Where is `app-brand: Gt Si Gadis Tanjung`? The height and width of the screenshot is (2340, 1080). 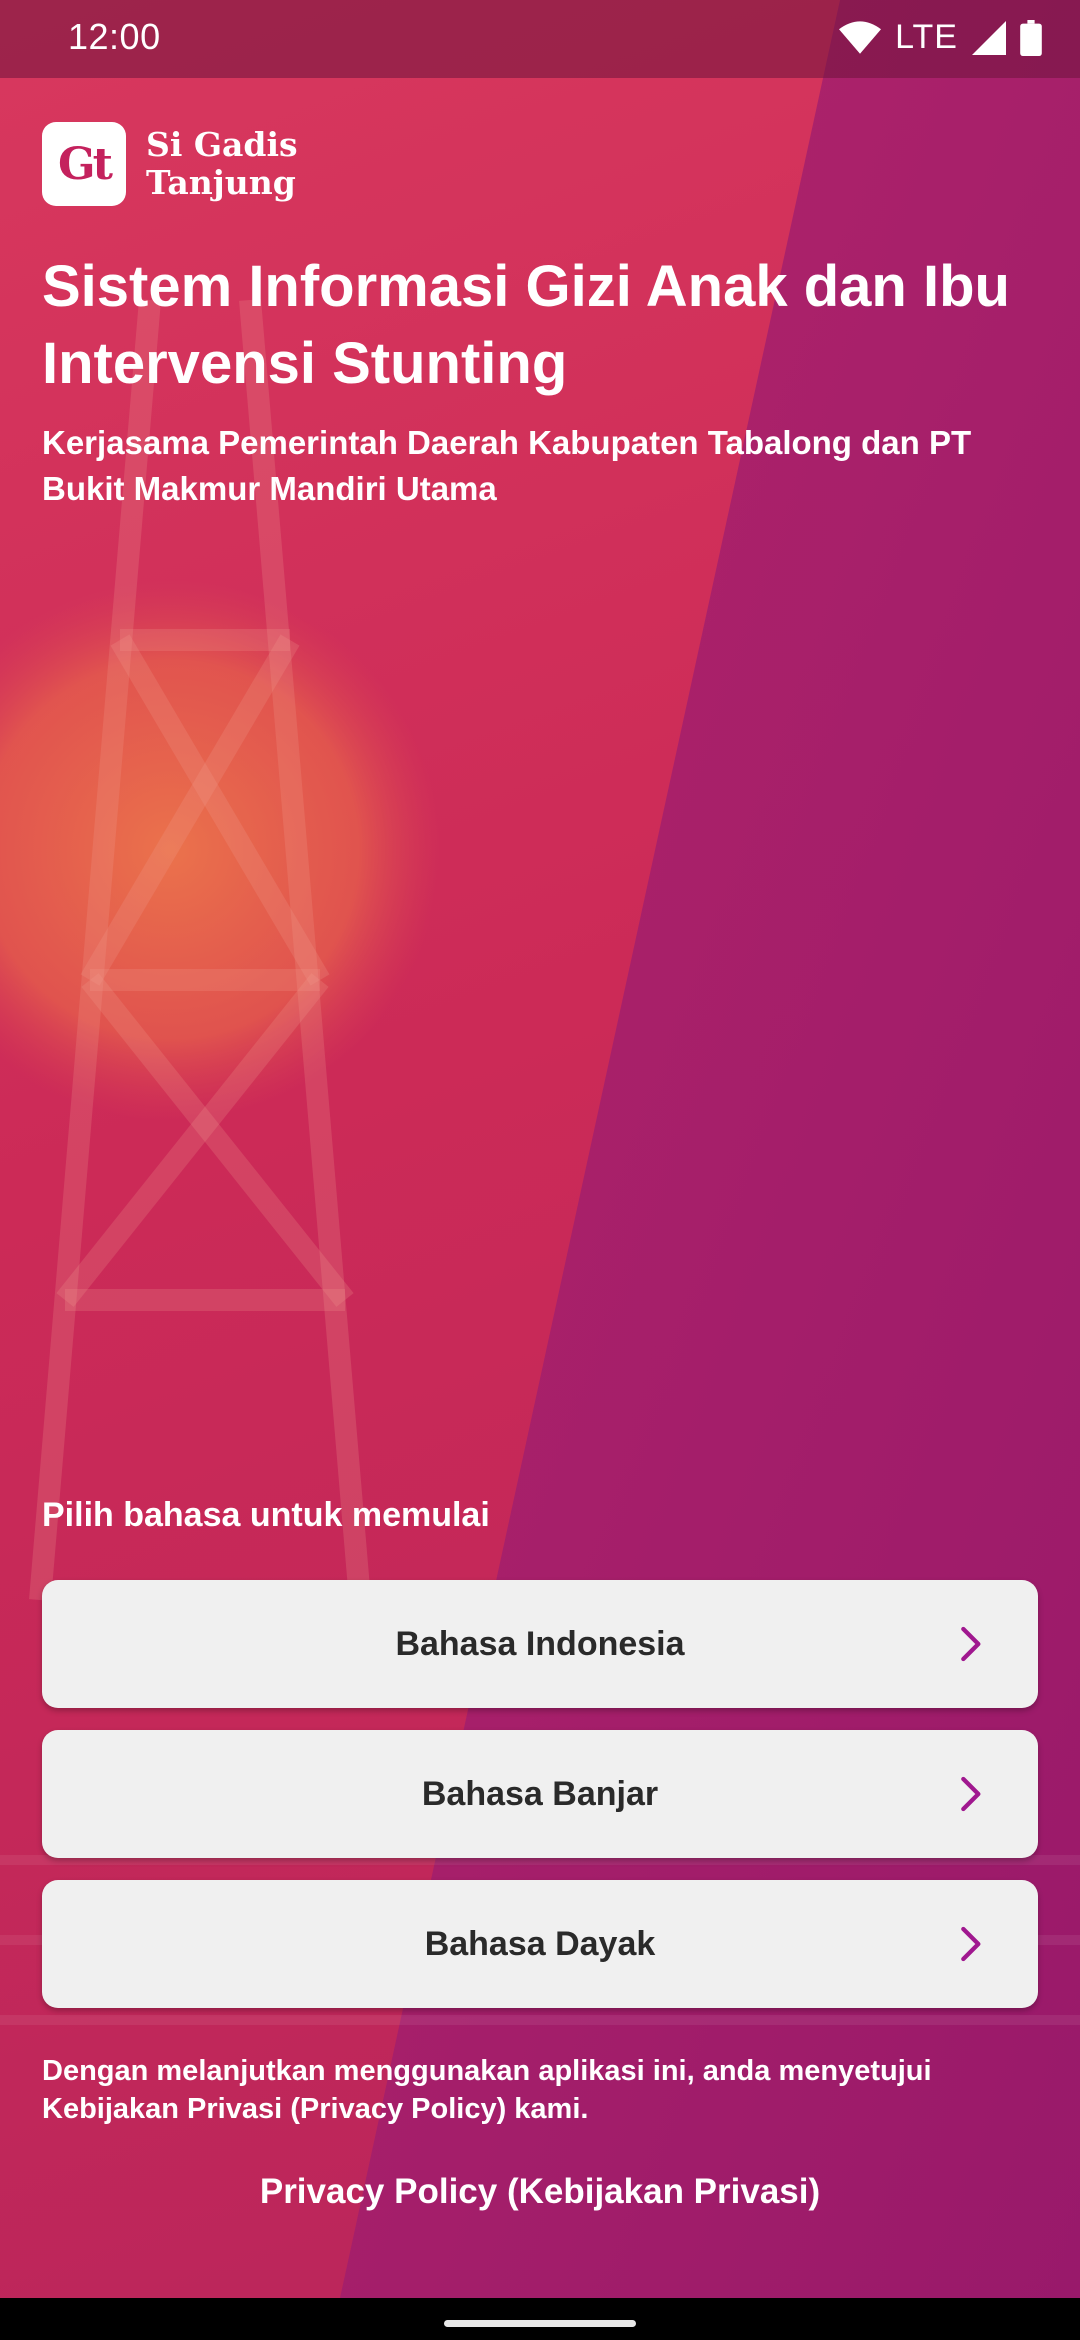 app-brand: Gt Si Gadis Tanjung is located at coordinates (194, 164).